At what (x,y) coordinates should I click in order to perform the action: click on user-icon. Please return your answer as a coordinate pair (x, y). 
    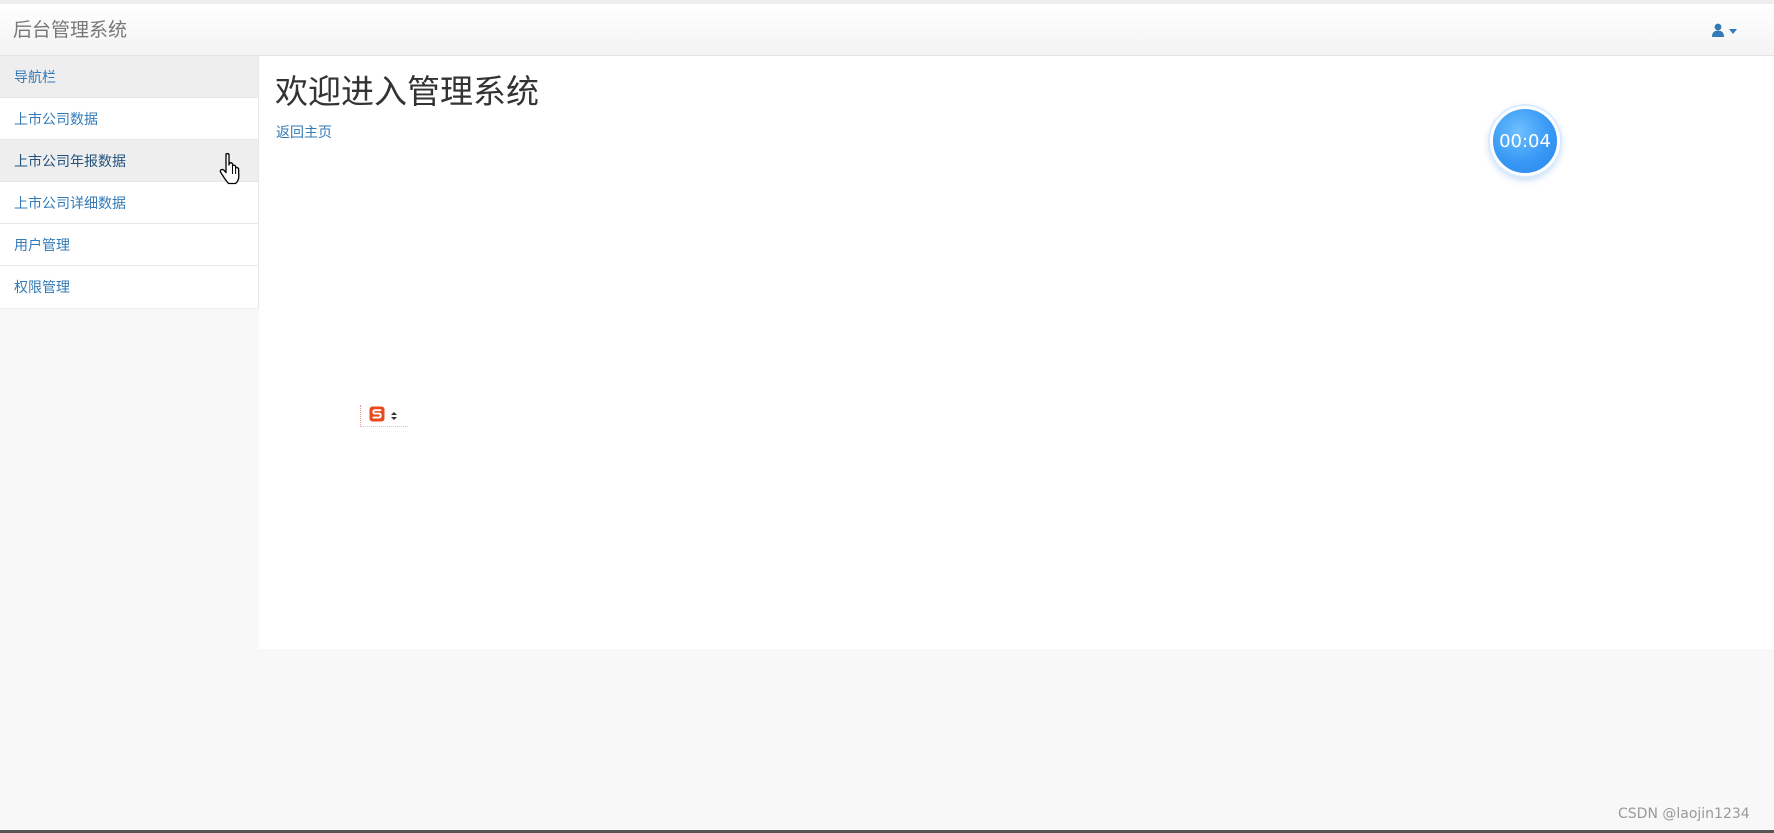
    Looking at the image, I should click on (1718, 31).